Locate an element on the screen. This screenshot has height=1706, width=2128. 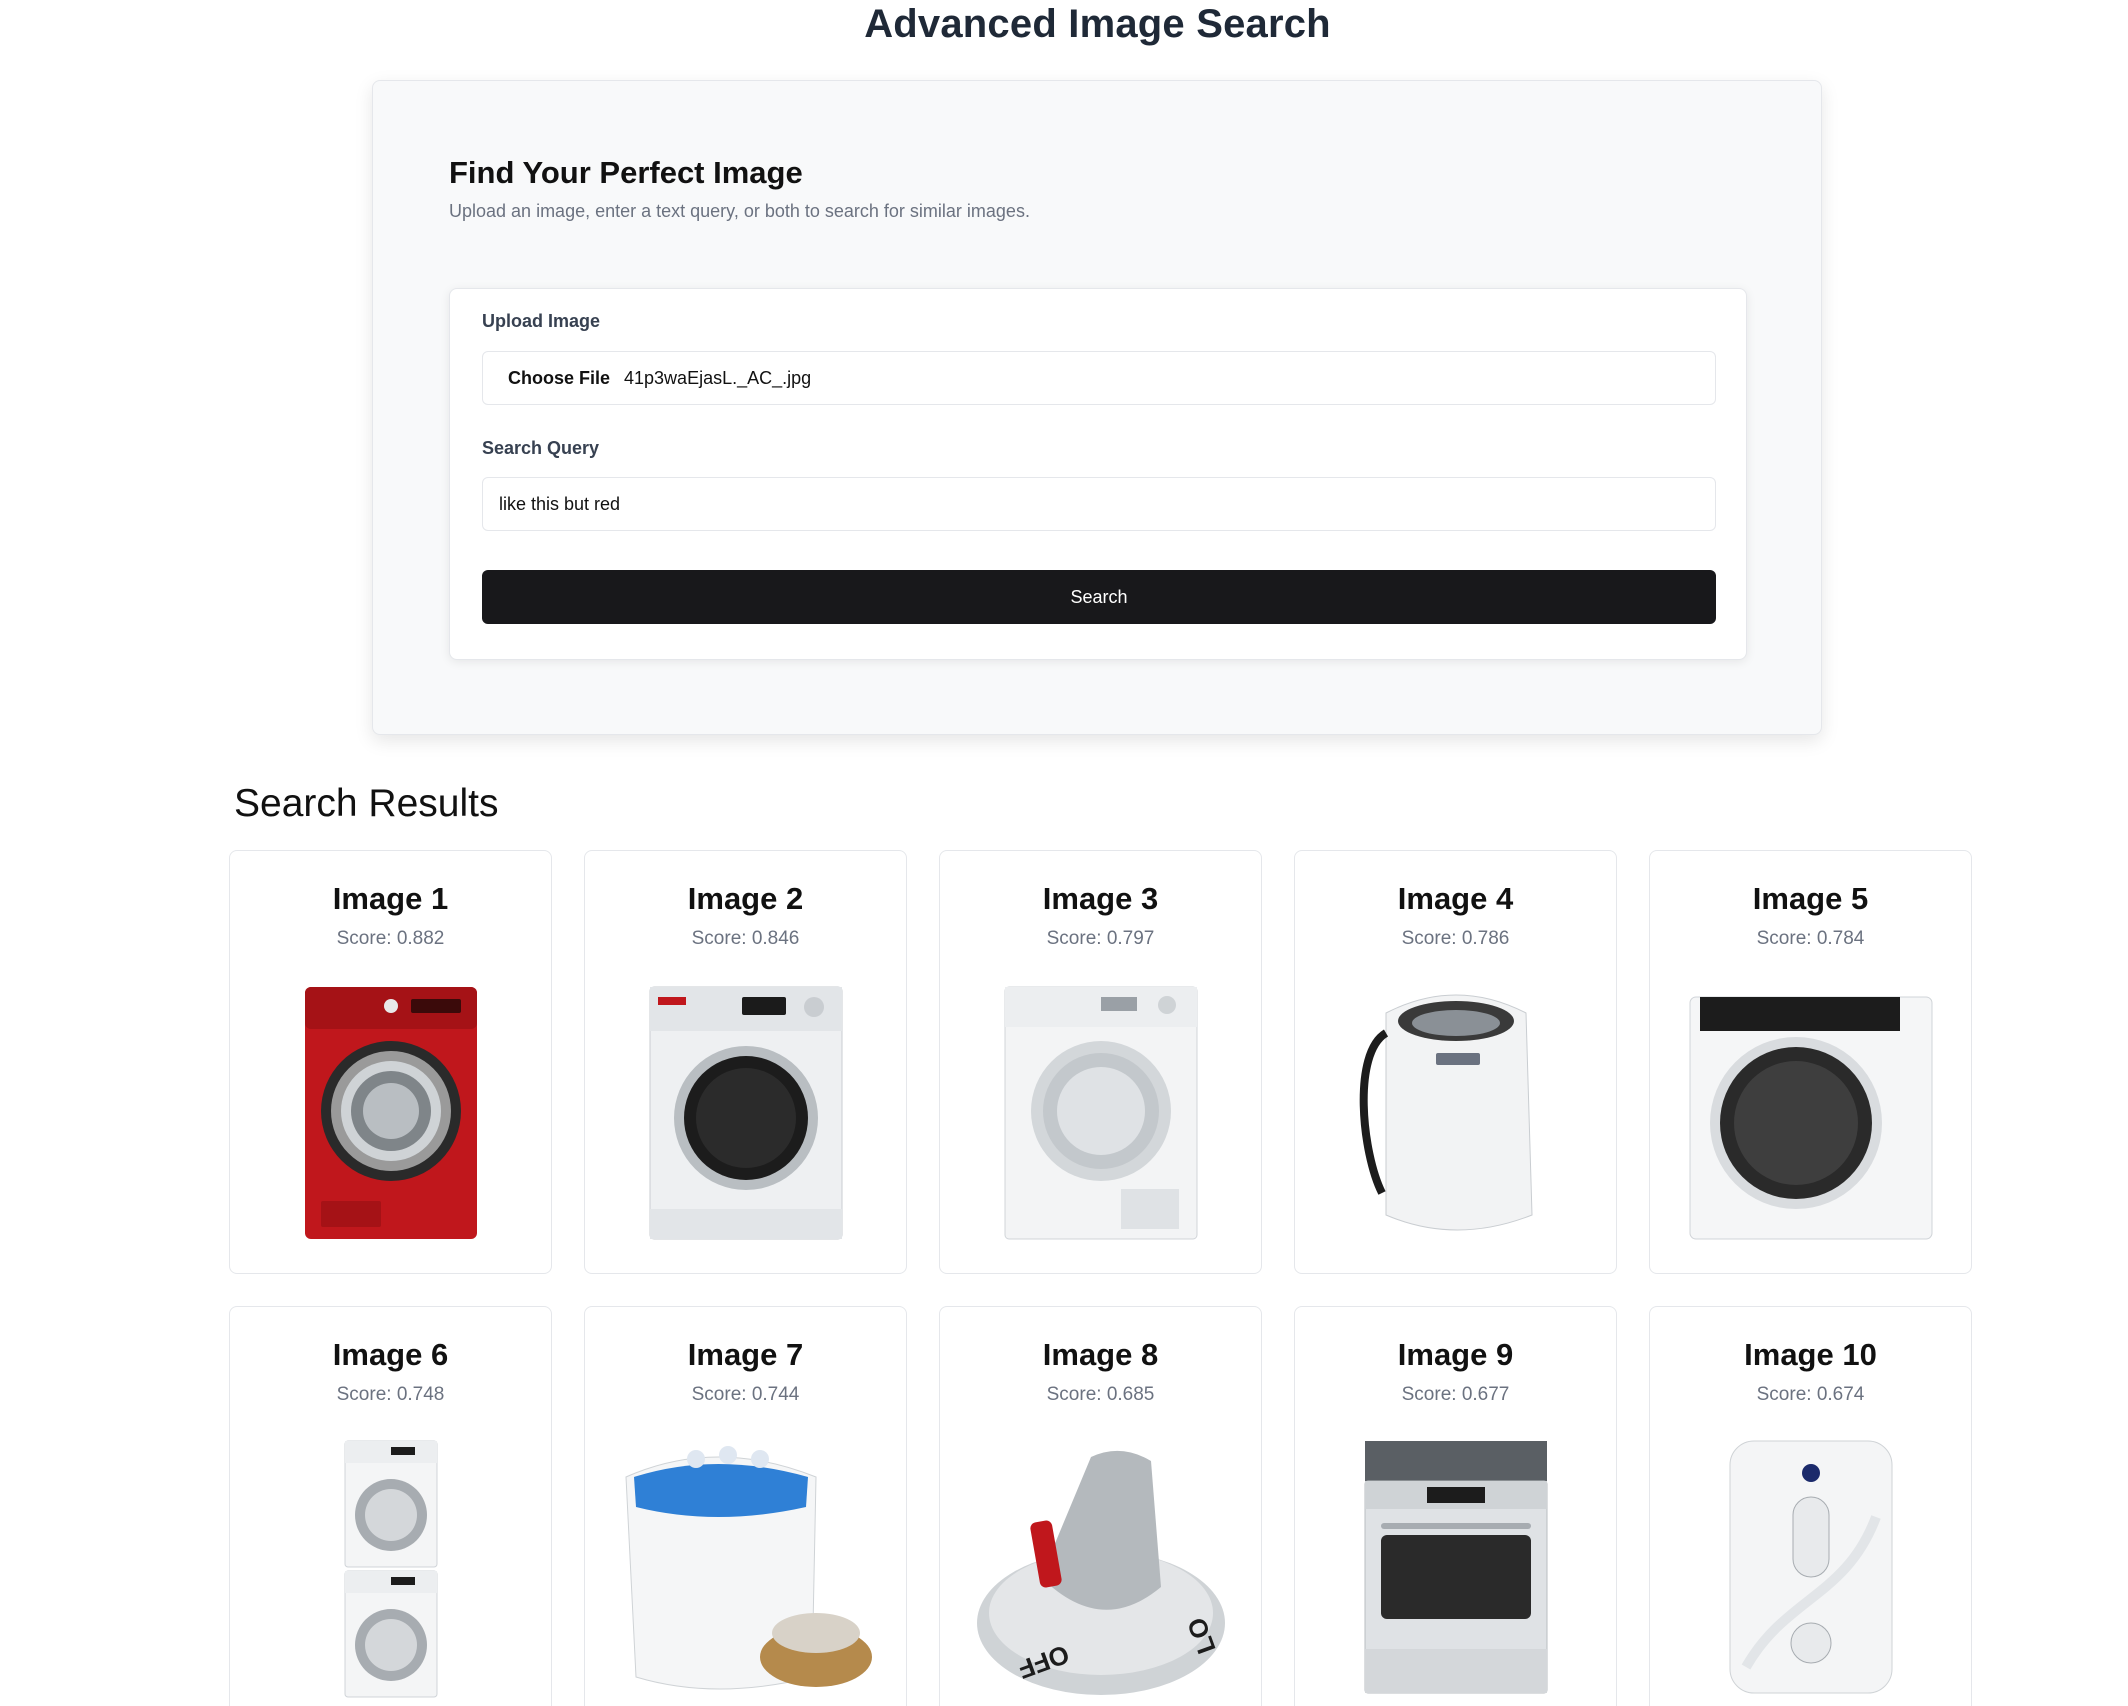
result-card: Image 1 Score: 0.882 is located at coordinates (390, 1062).